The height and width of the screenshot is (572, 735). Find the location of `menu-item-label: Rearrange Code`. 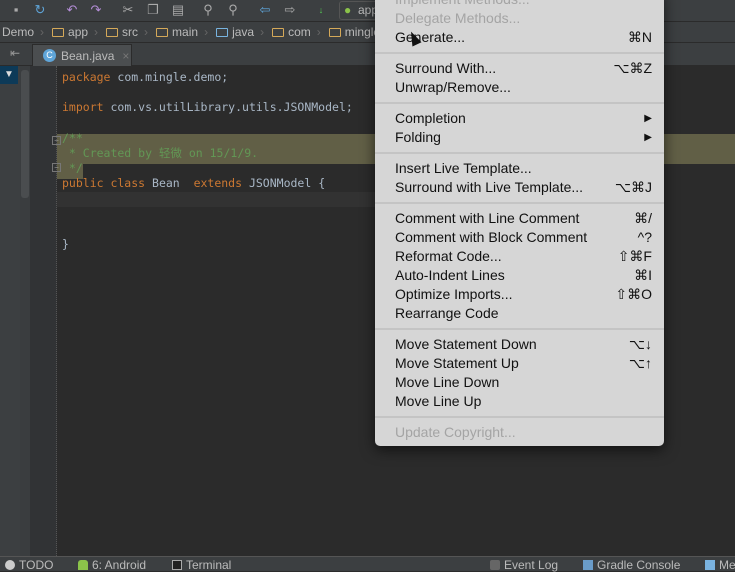

menu-item-label: Rearrange Code is located at coordinates (447, 313).